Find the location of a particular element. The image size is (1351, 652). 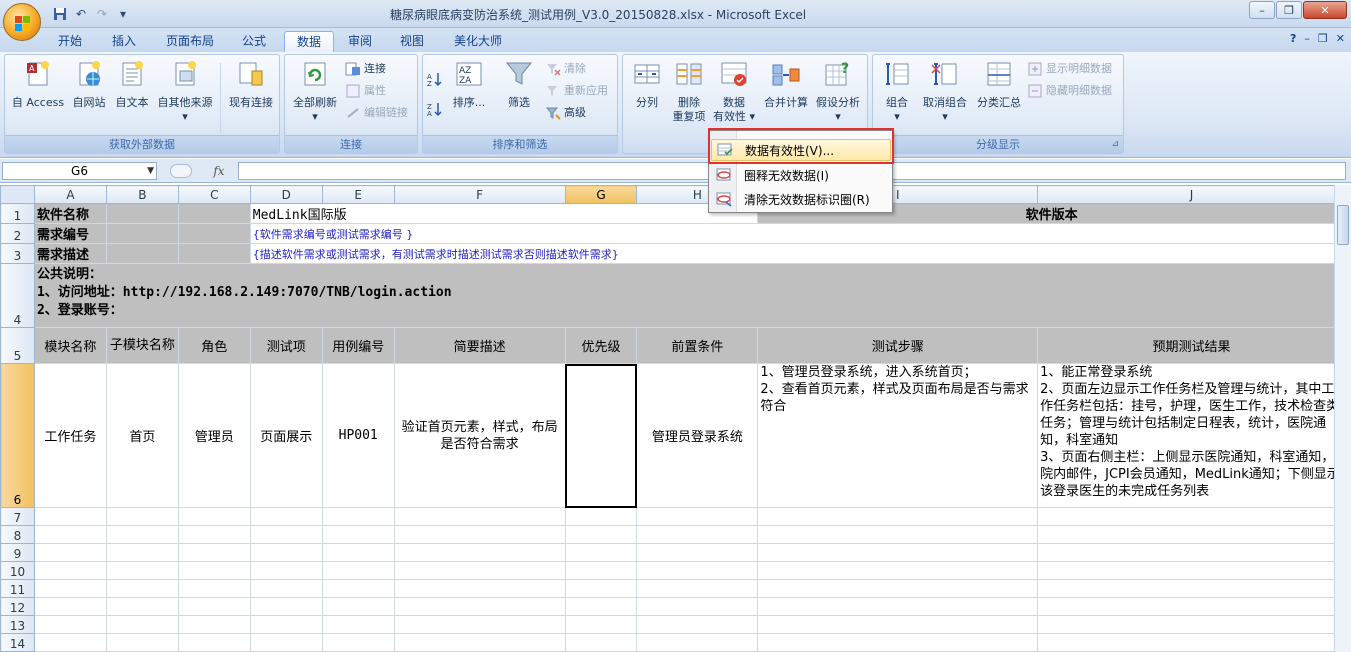

tab-beautify-master: 美化大师 is located at coordinates (478, 41).